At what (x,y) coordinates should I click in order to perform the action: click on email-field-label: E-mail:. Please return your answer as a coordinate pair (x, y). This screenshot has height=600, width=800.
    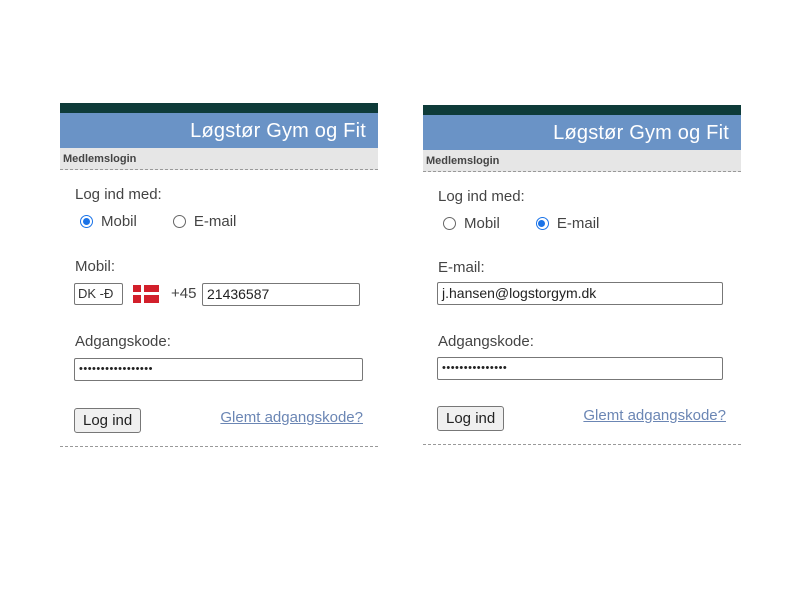
    Looking at the image, I should click on (461, 267).